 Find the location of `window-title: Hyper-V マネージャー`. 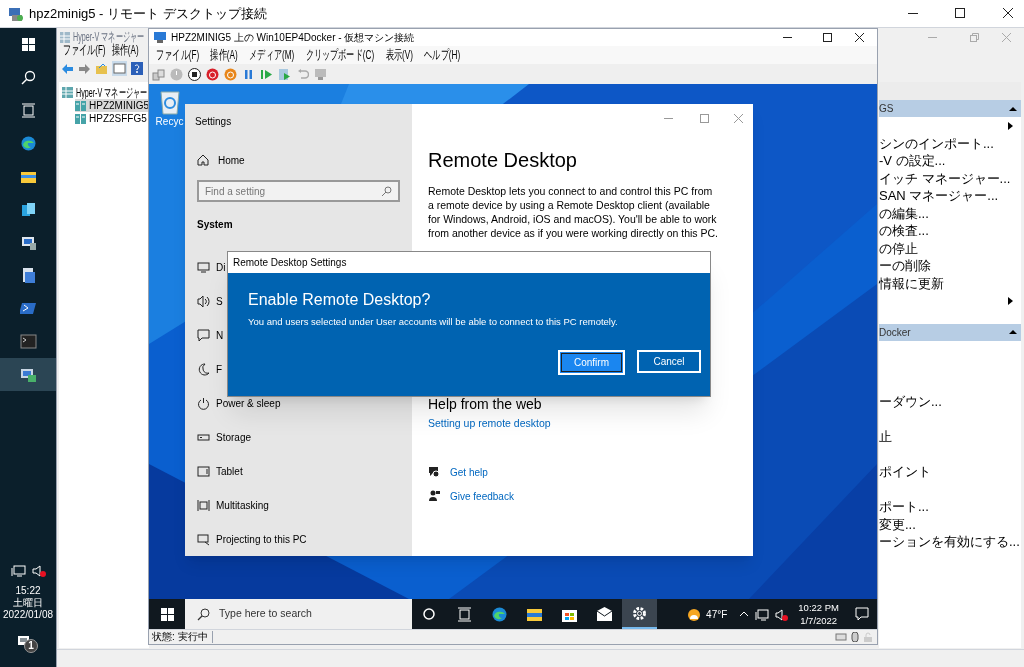

window-title: Hyper-V マネージャー is located at coordinates (109, 37).